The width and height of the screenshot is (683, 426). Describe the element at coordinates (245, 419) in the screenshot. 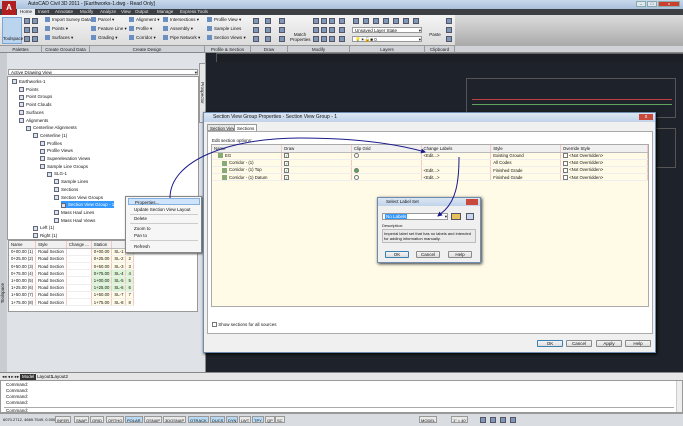

I see `toggle-lwt: LWT` at that location.